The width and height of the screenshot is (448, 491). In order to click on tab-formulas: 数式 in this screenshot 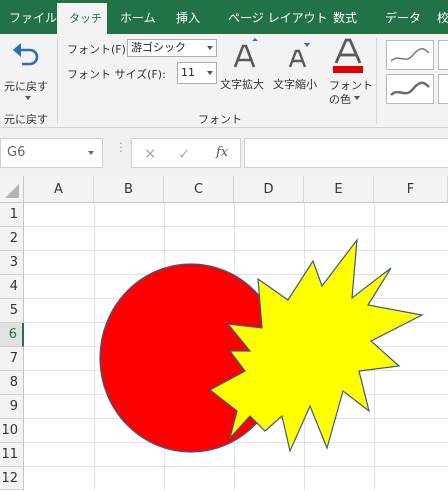, I will do `click(345, 17)`.